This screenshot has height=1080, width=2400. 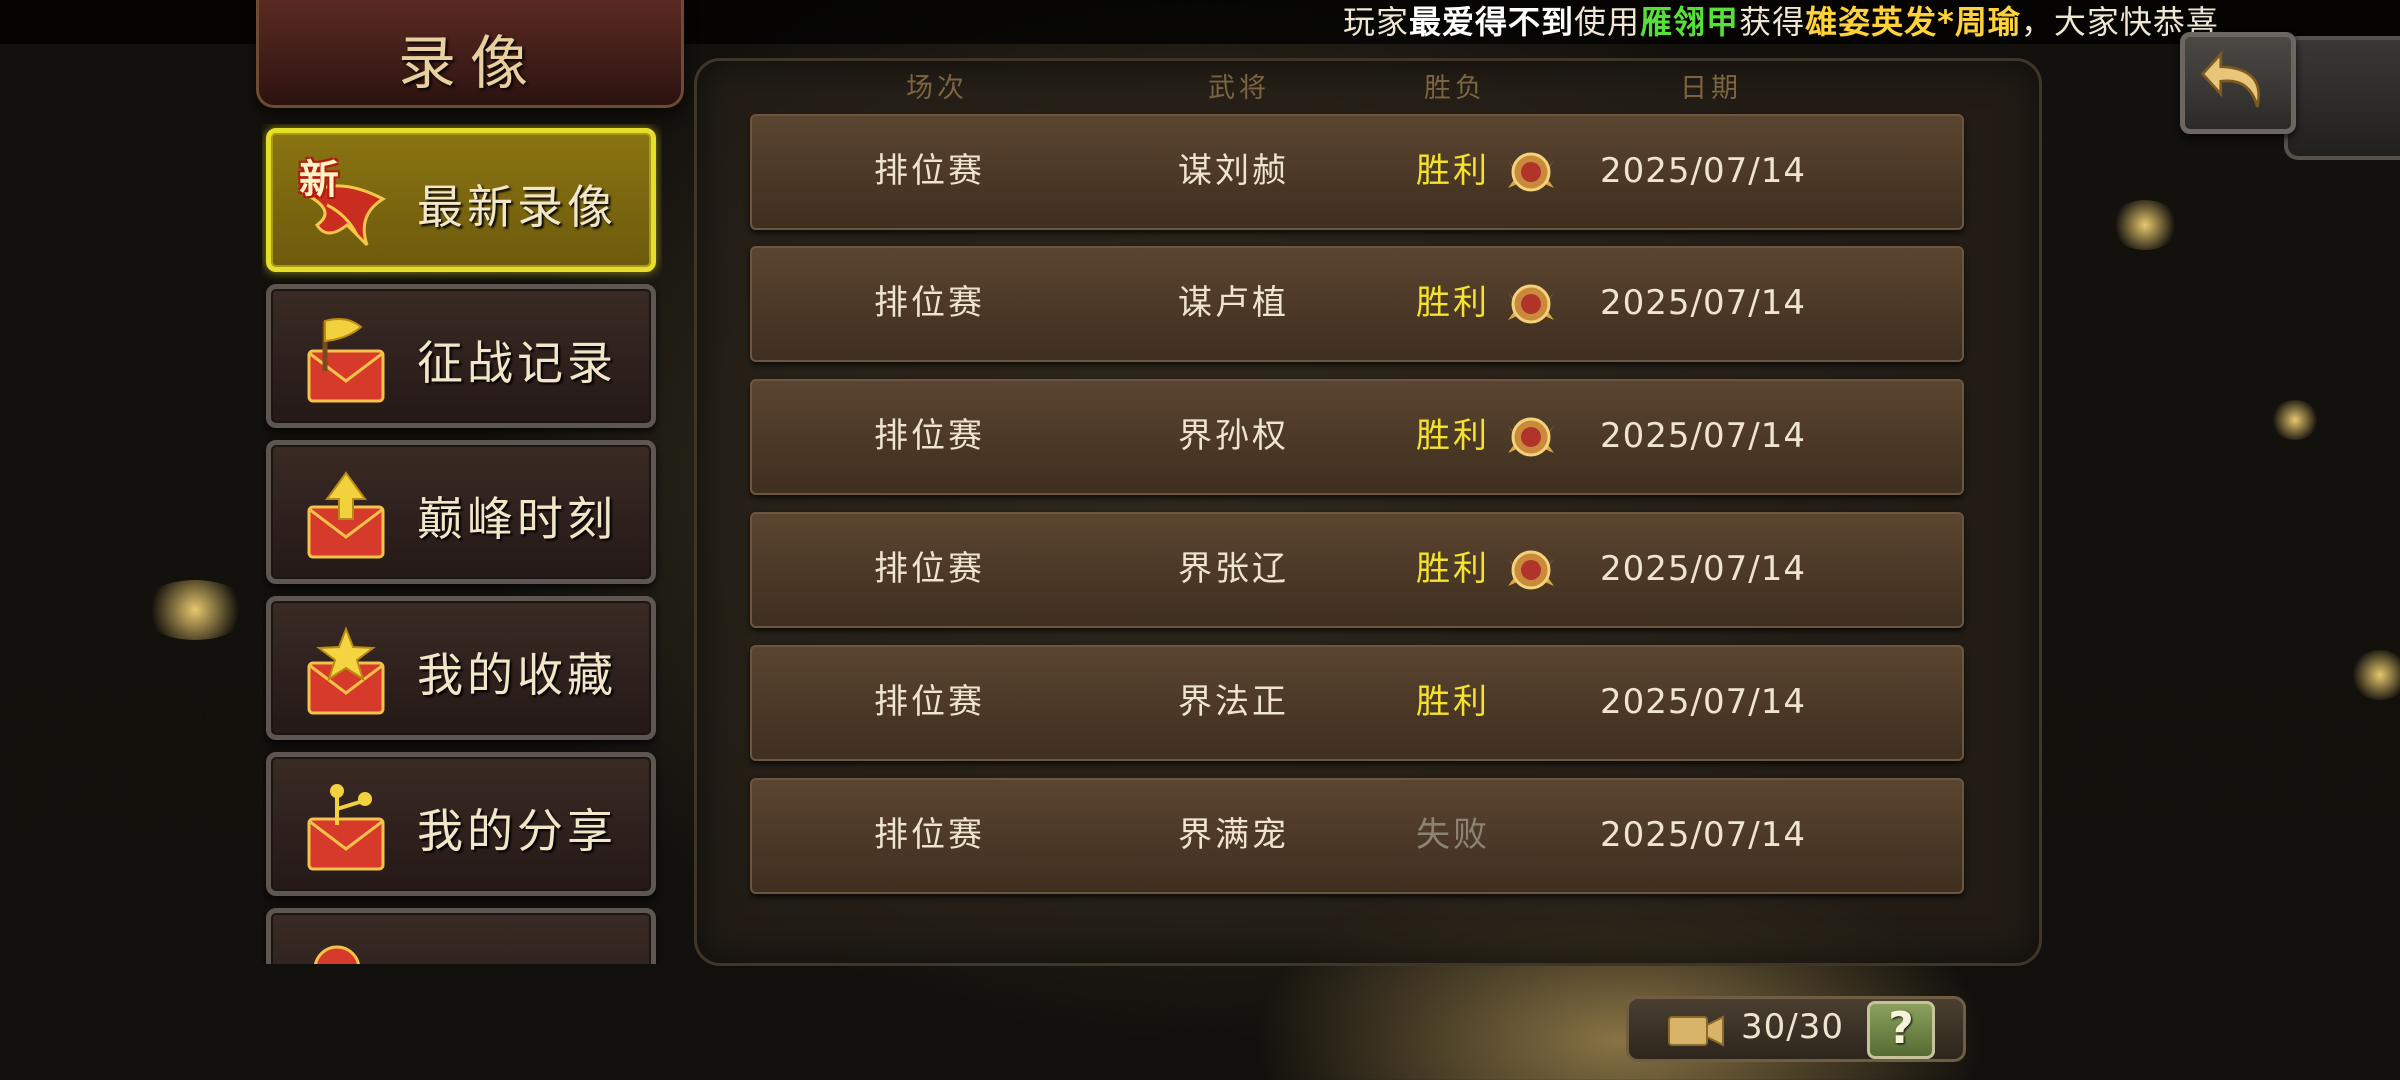 What do you see at coordinates (1792, 1027) in the screenshot?
I see `replay-count: 30/30` at bounding box center [1792, 1027].